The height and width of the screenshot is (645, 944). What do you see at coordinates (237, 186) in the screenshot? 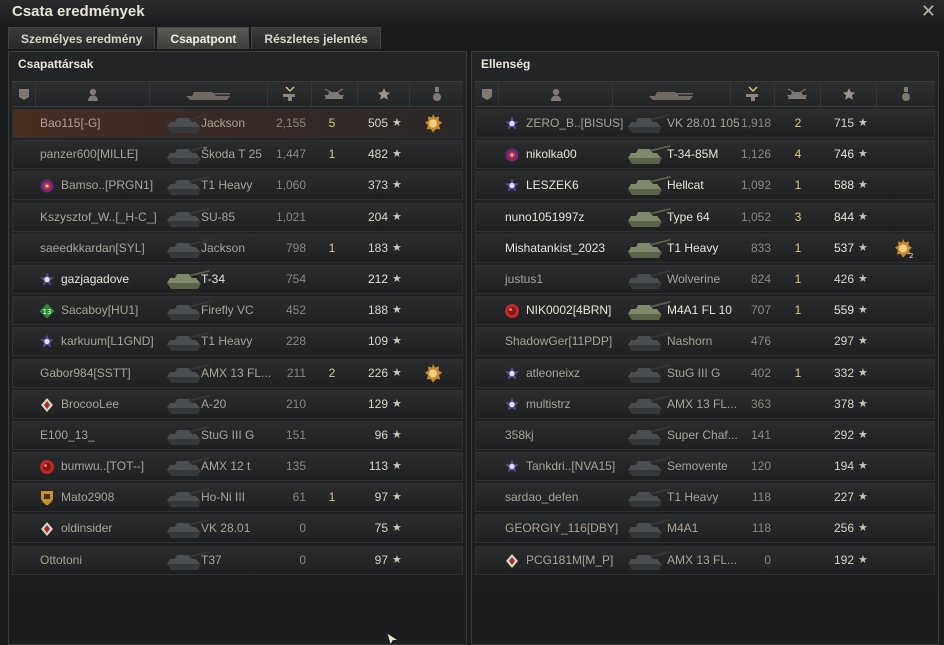
I see `table-row: Bamso..[PRGN1] T1 Heavy 1,060 373 ★` at bounding box center [237, 186].